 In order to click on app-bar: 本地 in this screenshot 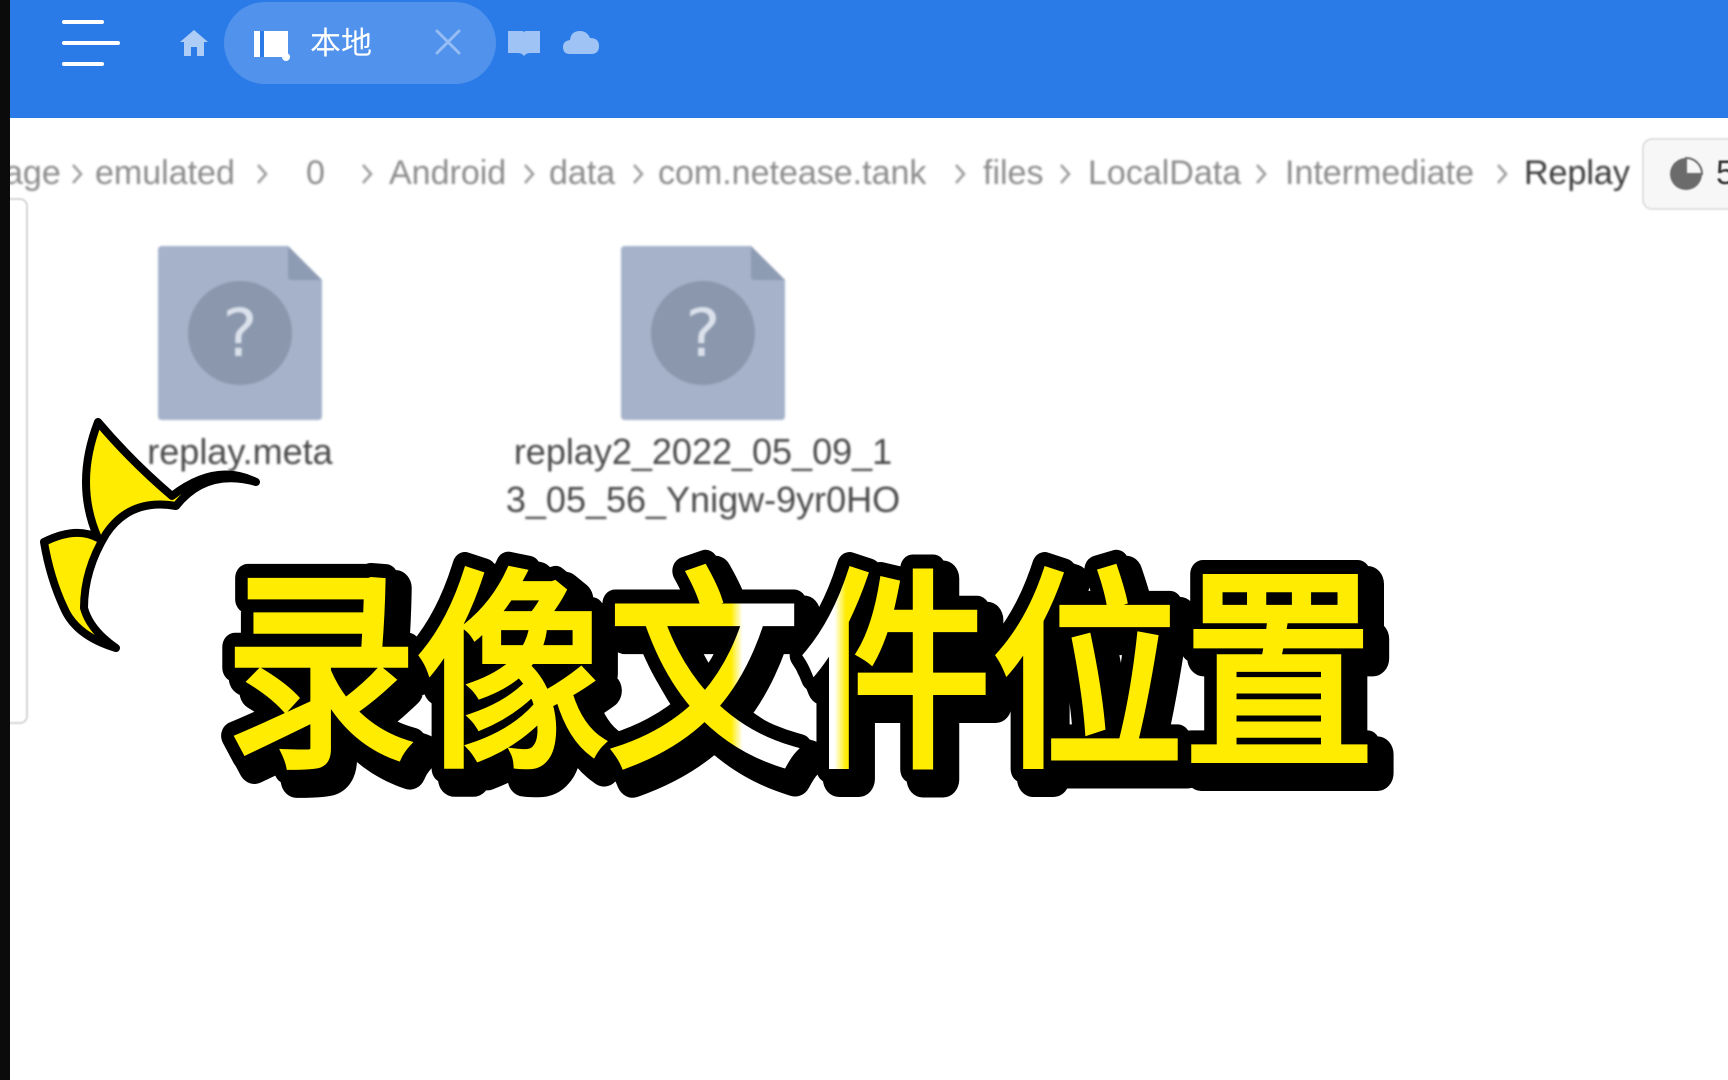, I will do `click(869, 59)`.